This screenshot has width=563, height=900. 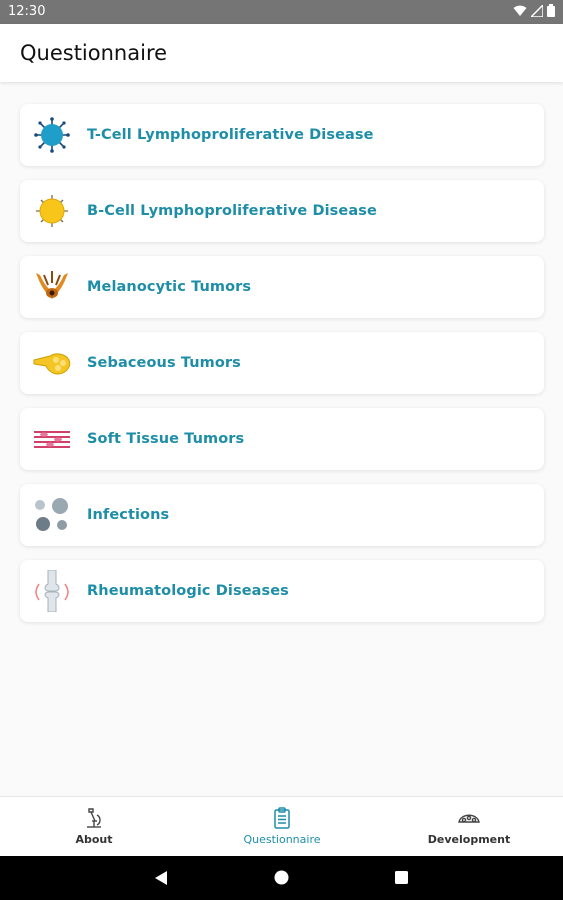 What do you see at coordinates (230, 135) in the screenshot?
I see `list-item-label: T-Cell Lymphoproliferative Disease` at bounding box center [230, 135].